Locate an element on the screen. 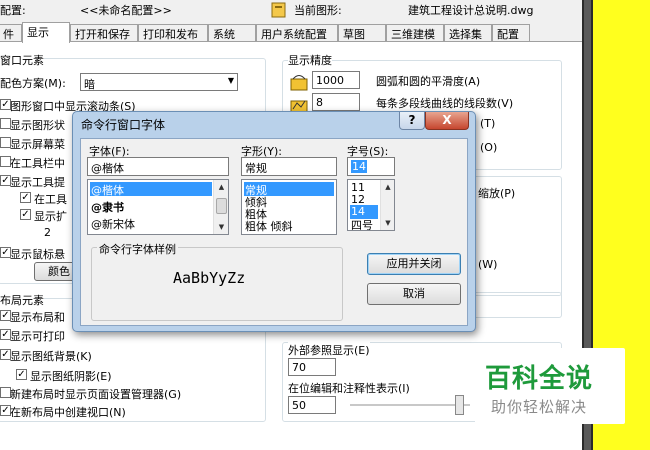  inplace-edit-label: 在位编辑和注释性表示(I) is located at coordinates (349, 388).